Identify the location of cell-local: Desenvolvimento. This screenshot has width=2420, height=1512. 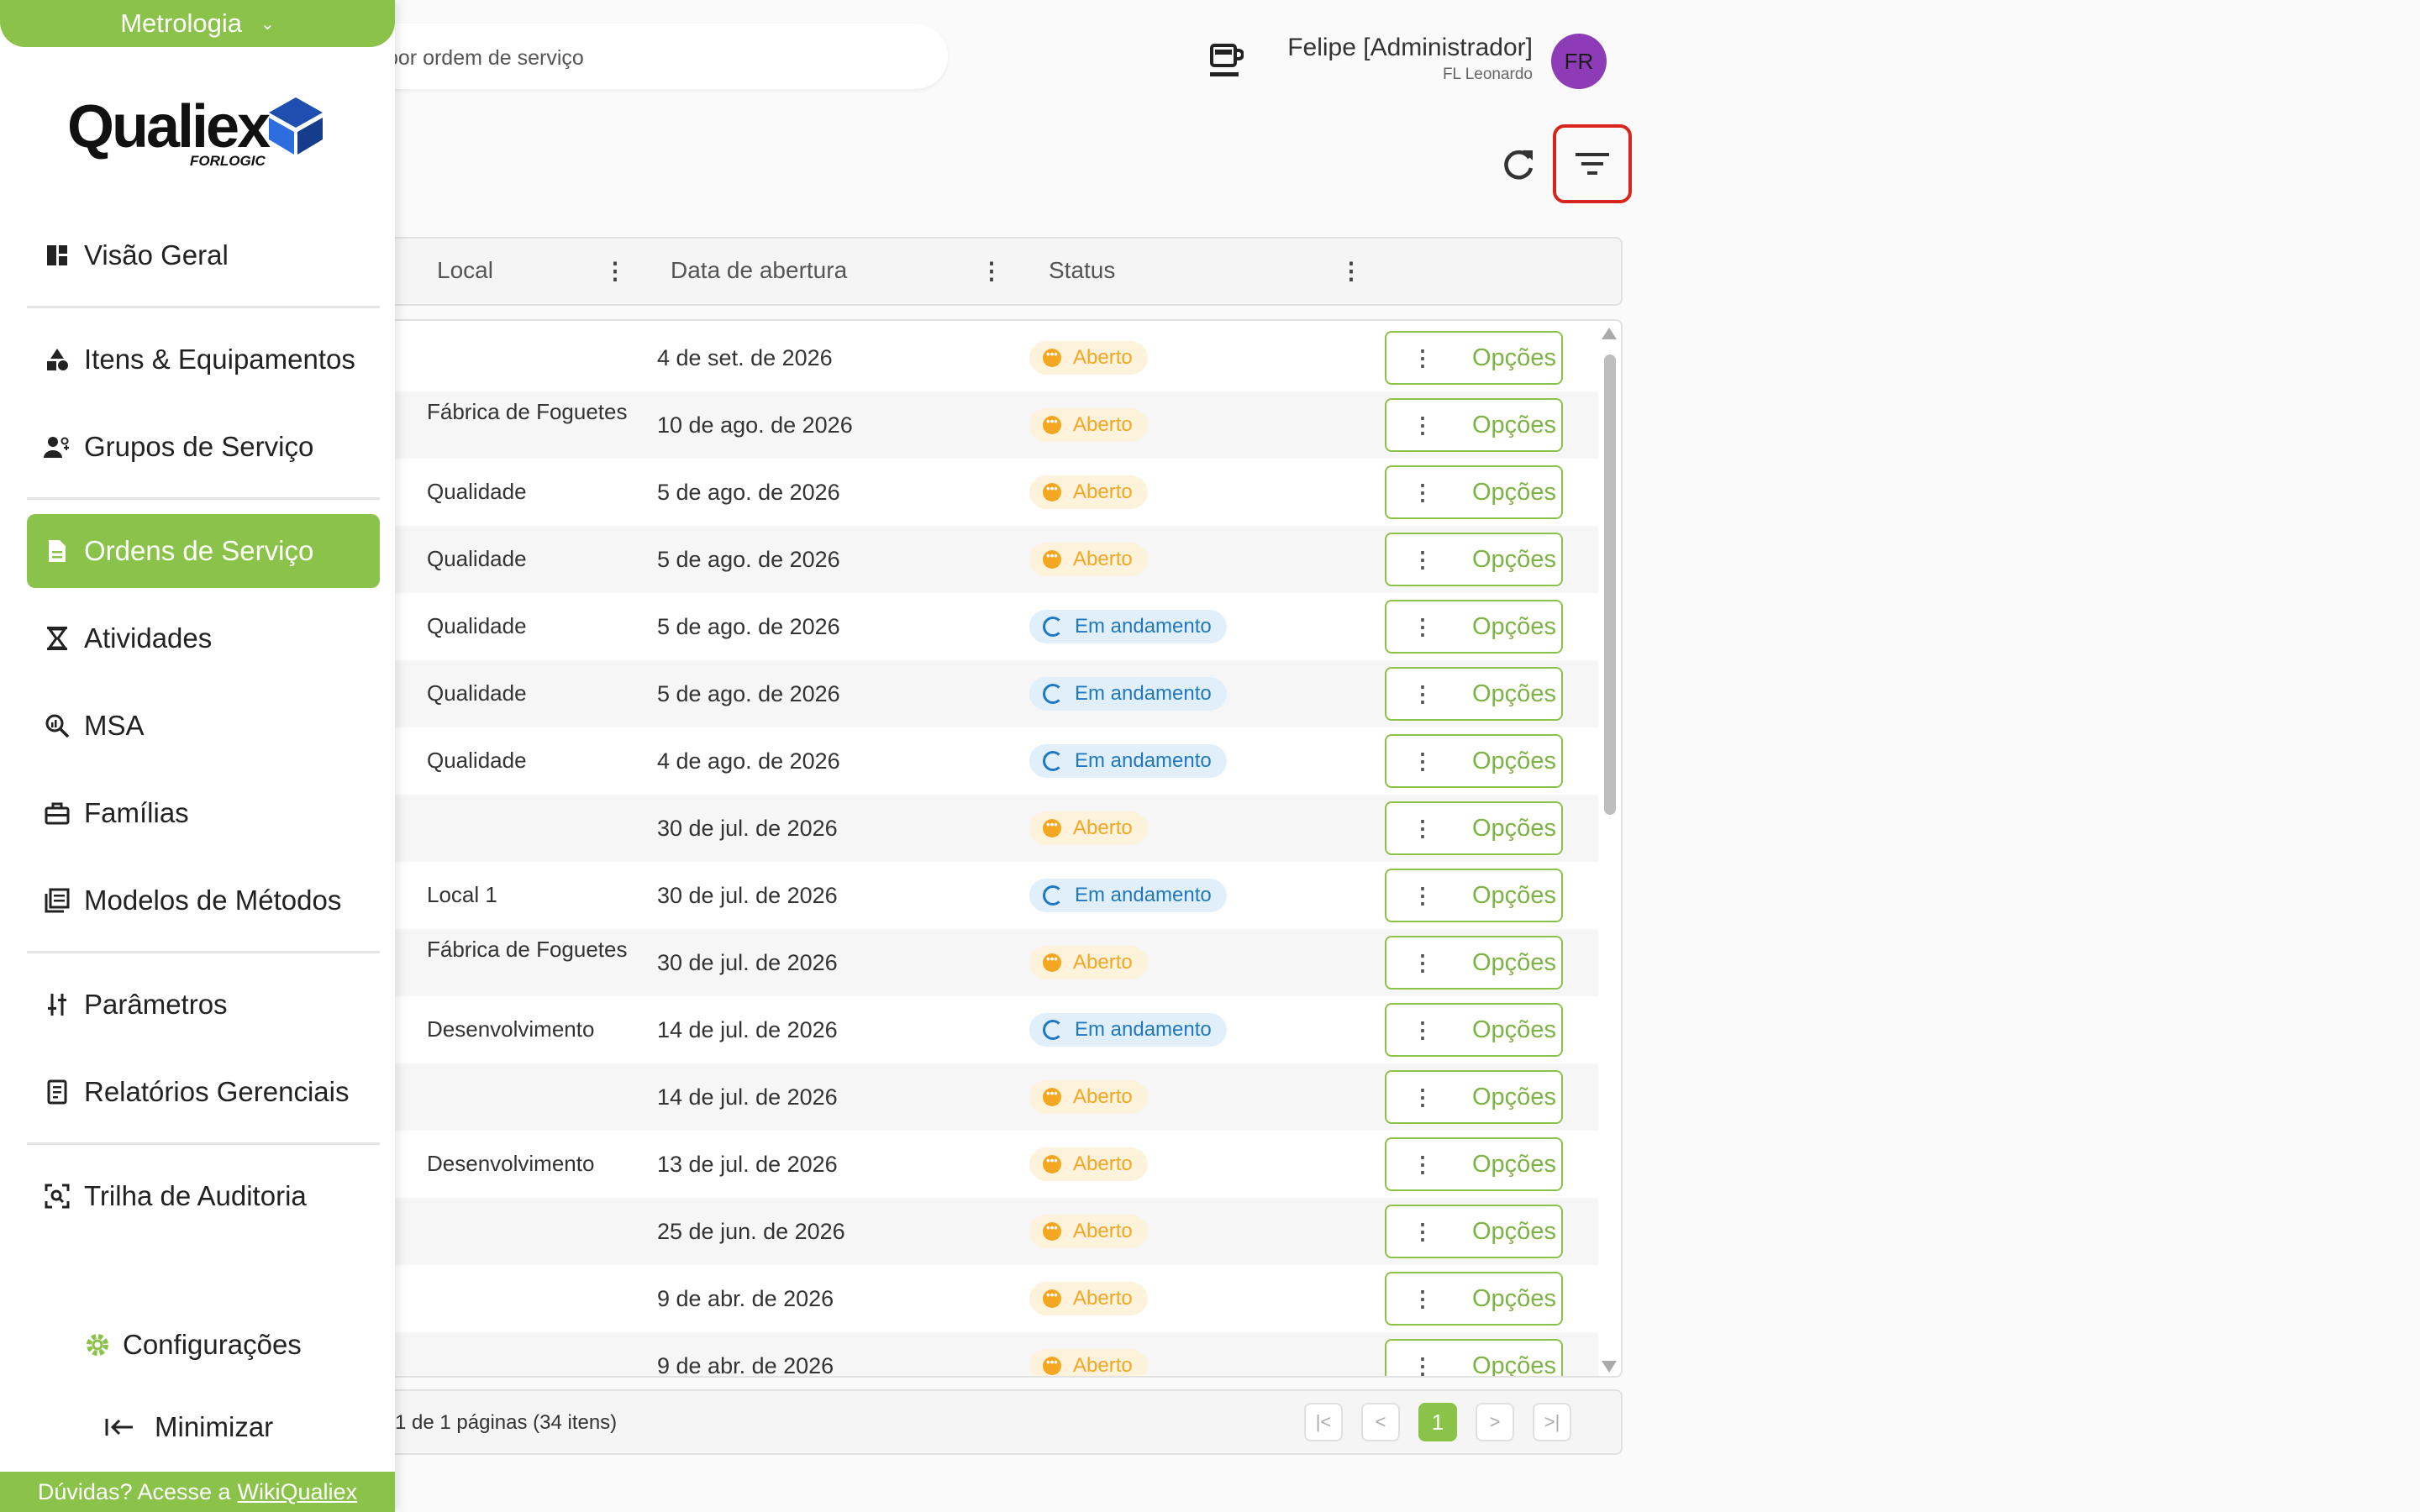
(511, 1029).